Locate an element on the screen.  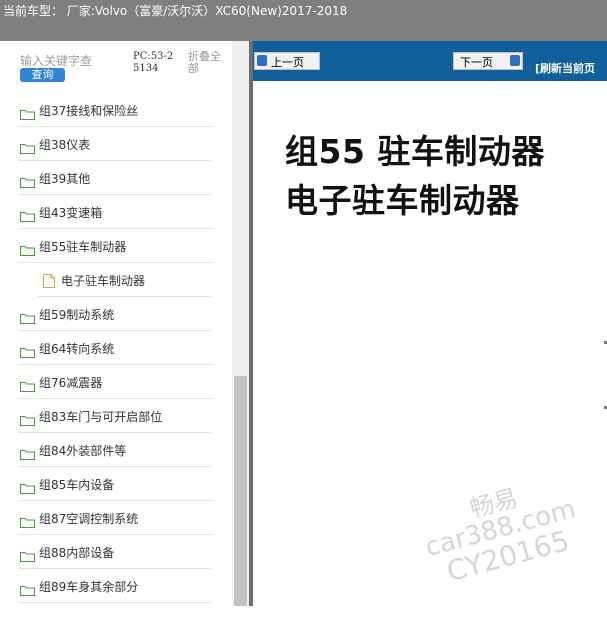
tree-item-label: 组88内部设备 is located at coordinates (77, 553).